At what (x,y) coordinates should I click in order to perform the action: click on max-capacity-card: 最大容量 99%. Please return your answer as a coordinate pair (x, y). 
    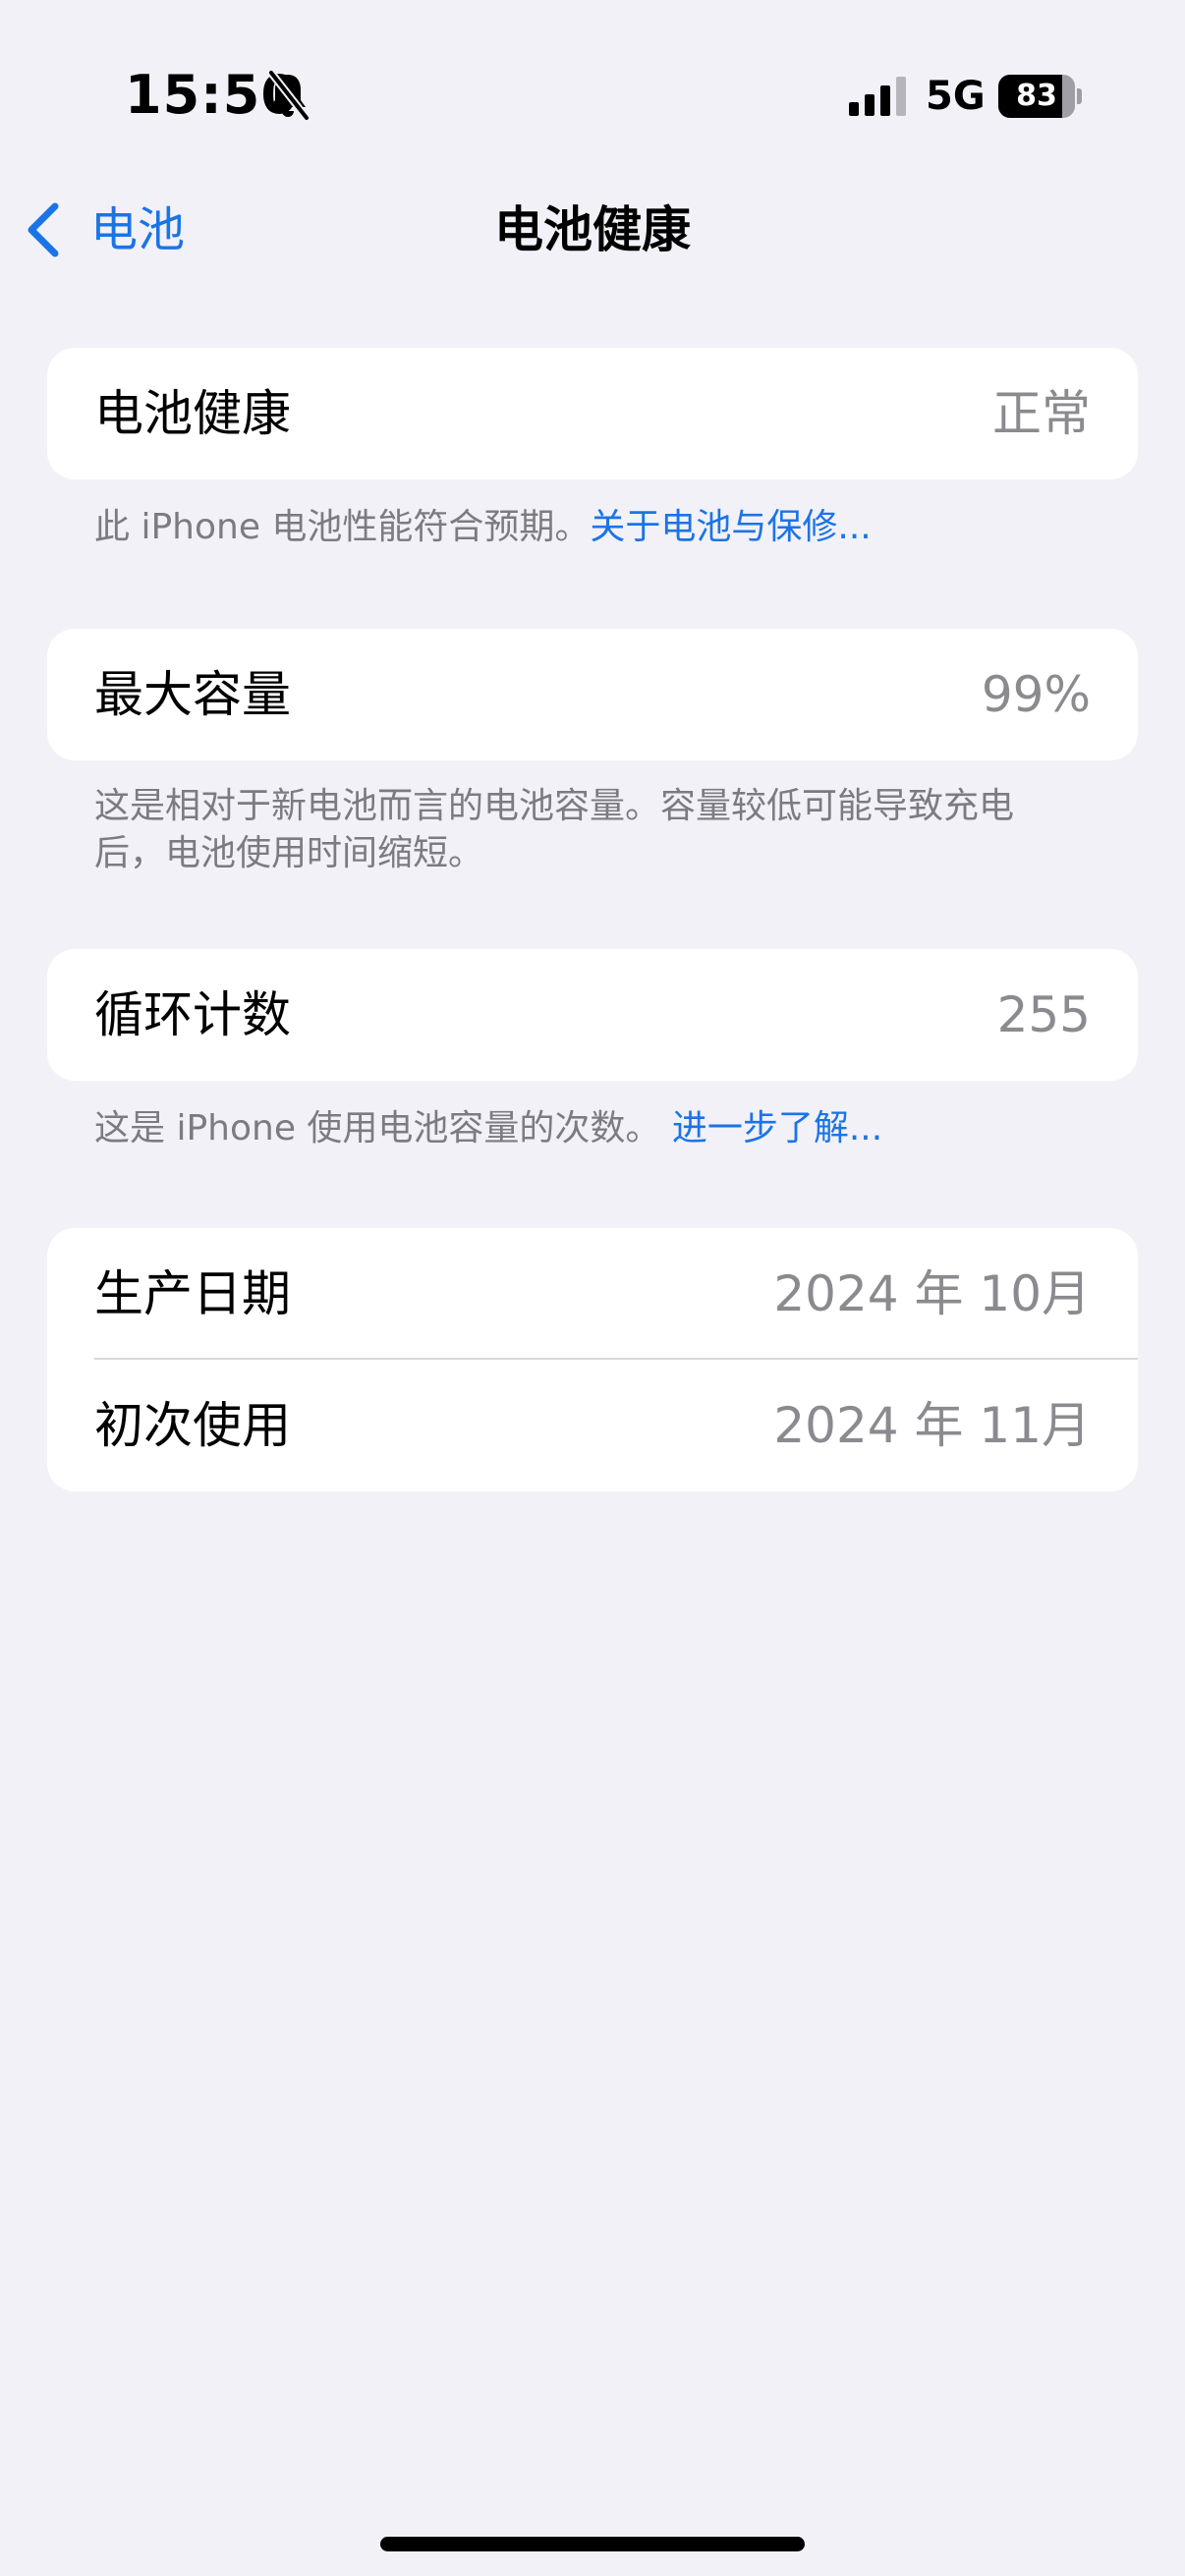
    Looking at the image, I should click on (592, 694).